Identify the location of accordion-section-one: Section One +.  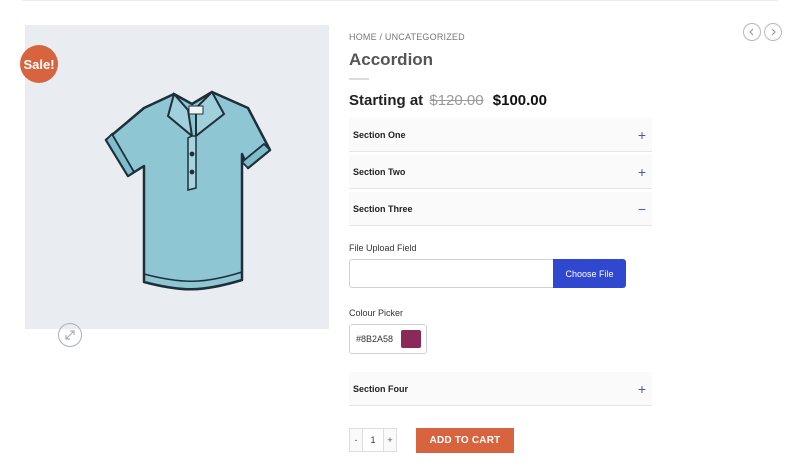
(500, 135).